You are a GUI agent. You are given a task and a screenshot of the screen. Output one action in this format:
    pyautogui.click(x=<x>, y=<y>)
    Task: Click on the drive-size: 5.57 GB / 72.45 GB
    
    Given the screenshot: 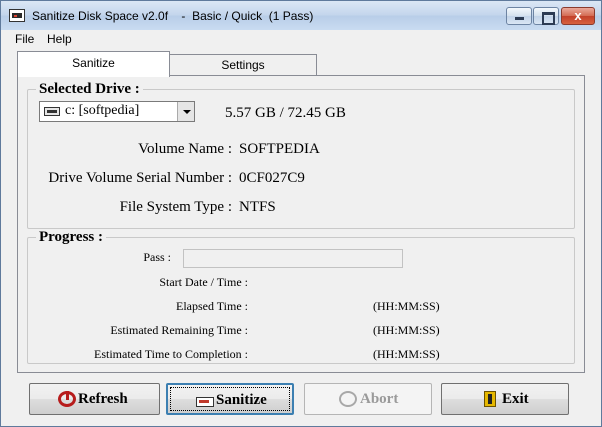 What is the action you would take?
    pyautogui.click(x=285, y=113)
    